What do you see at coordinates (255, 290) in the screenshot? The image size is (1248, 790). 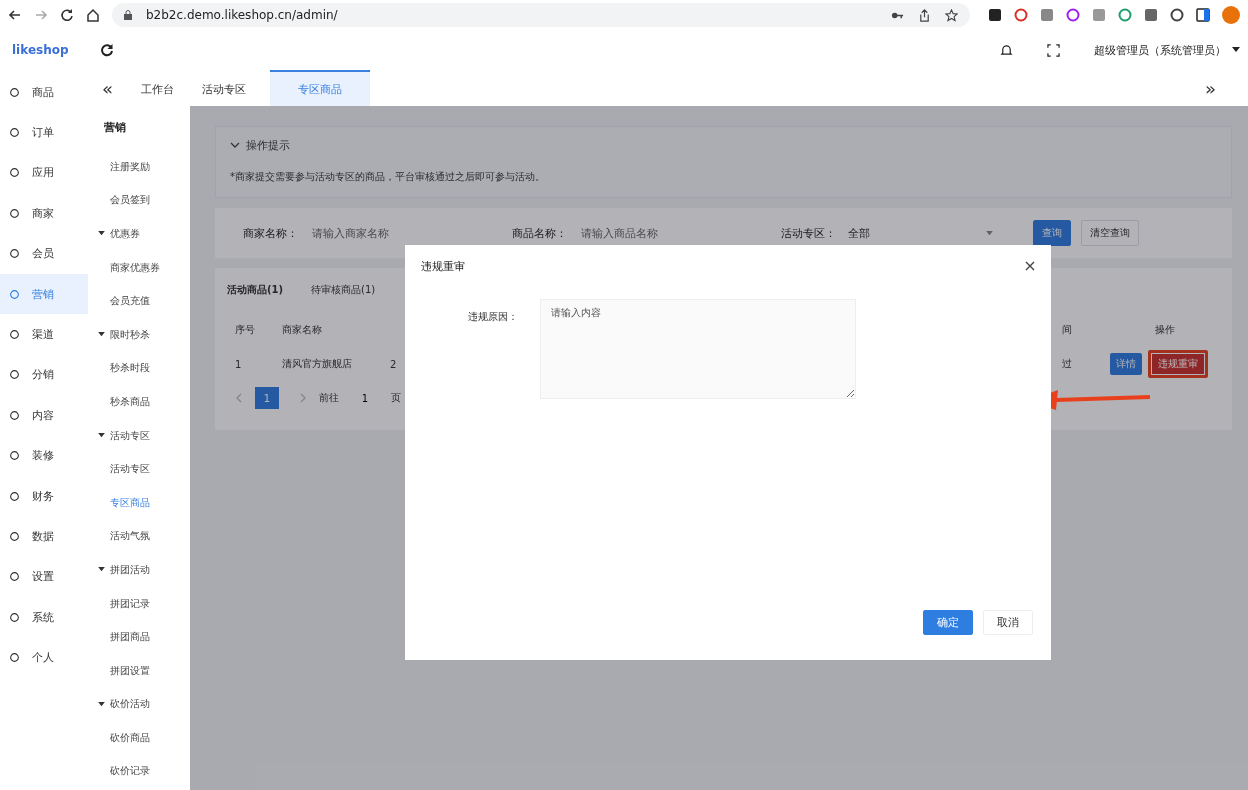 I see `list-tab: 活动商品(1)` at bounding box center [255, 290].